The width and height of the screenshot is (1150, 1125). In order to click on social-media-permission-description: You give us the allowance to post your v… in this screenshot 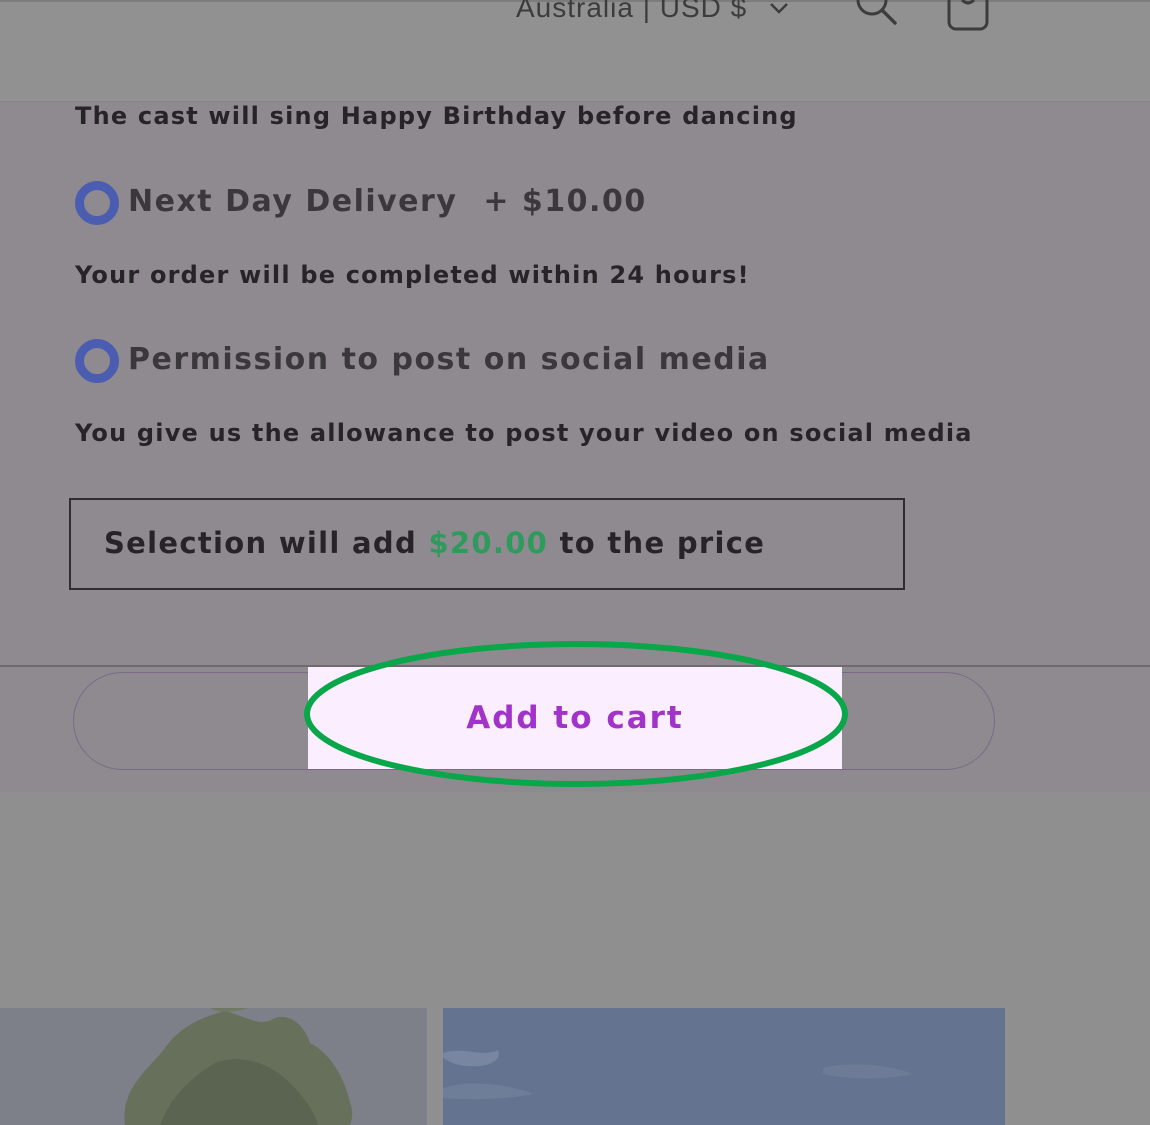, I will do `click(524, 433)`.